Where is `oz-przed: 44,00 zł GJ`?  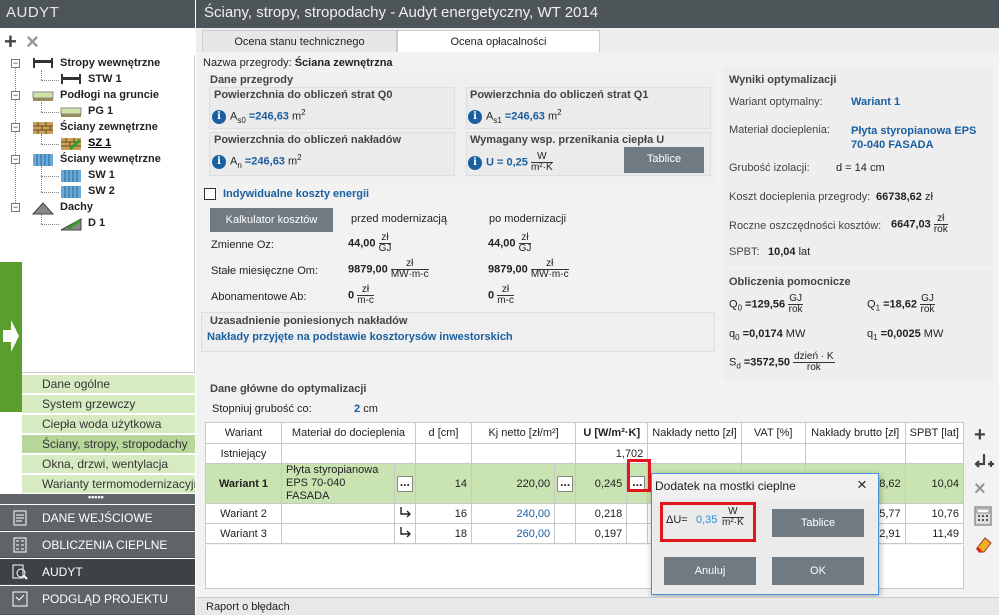
oz-przed: 44,00 zł GJ is located at coordinates (370, 243).